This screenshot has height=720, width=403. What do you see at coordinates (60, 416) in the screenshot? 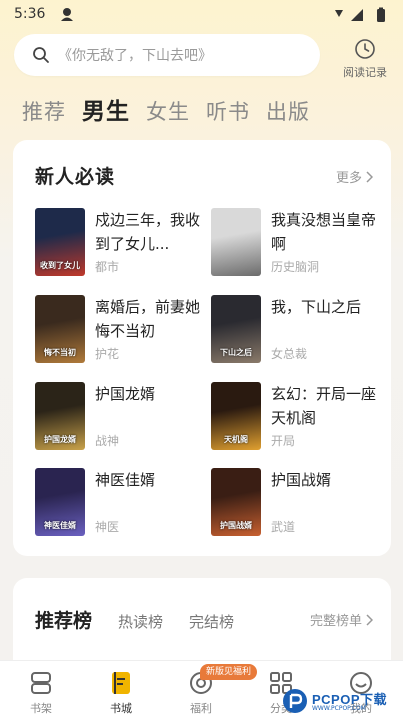
I see `book-cover: 护国龙婿` at bounding box center [60, 416].